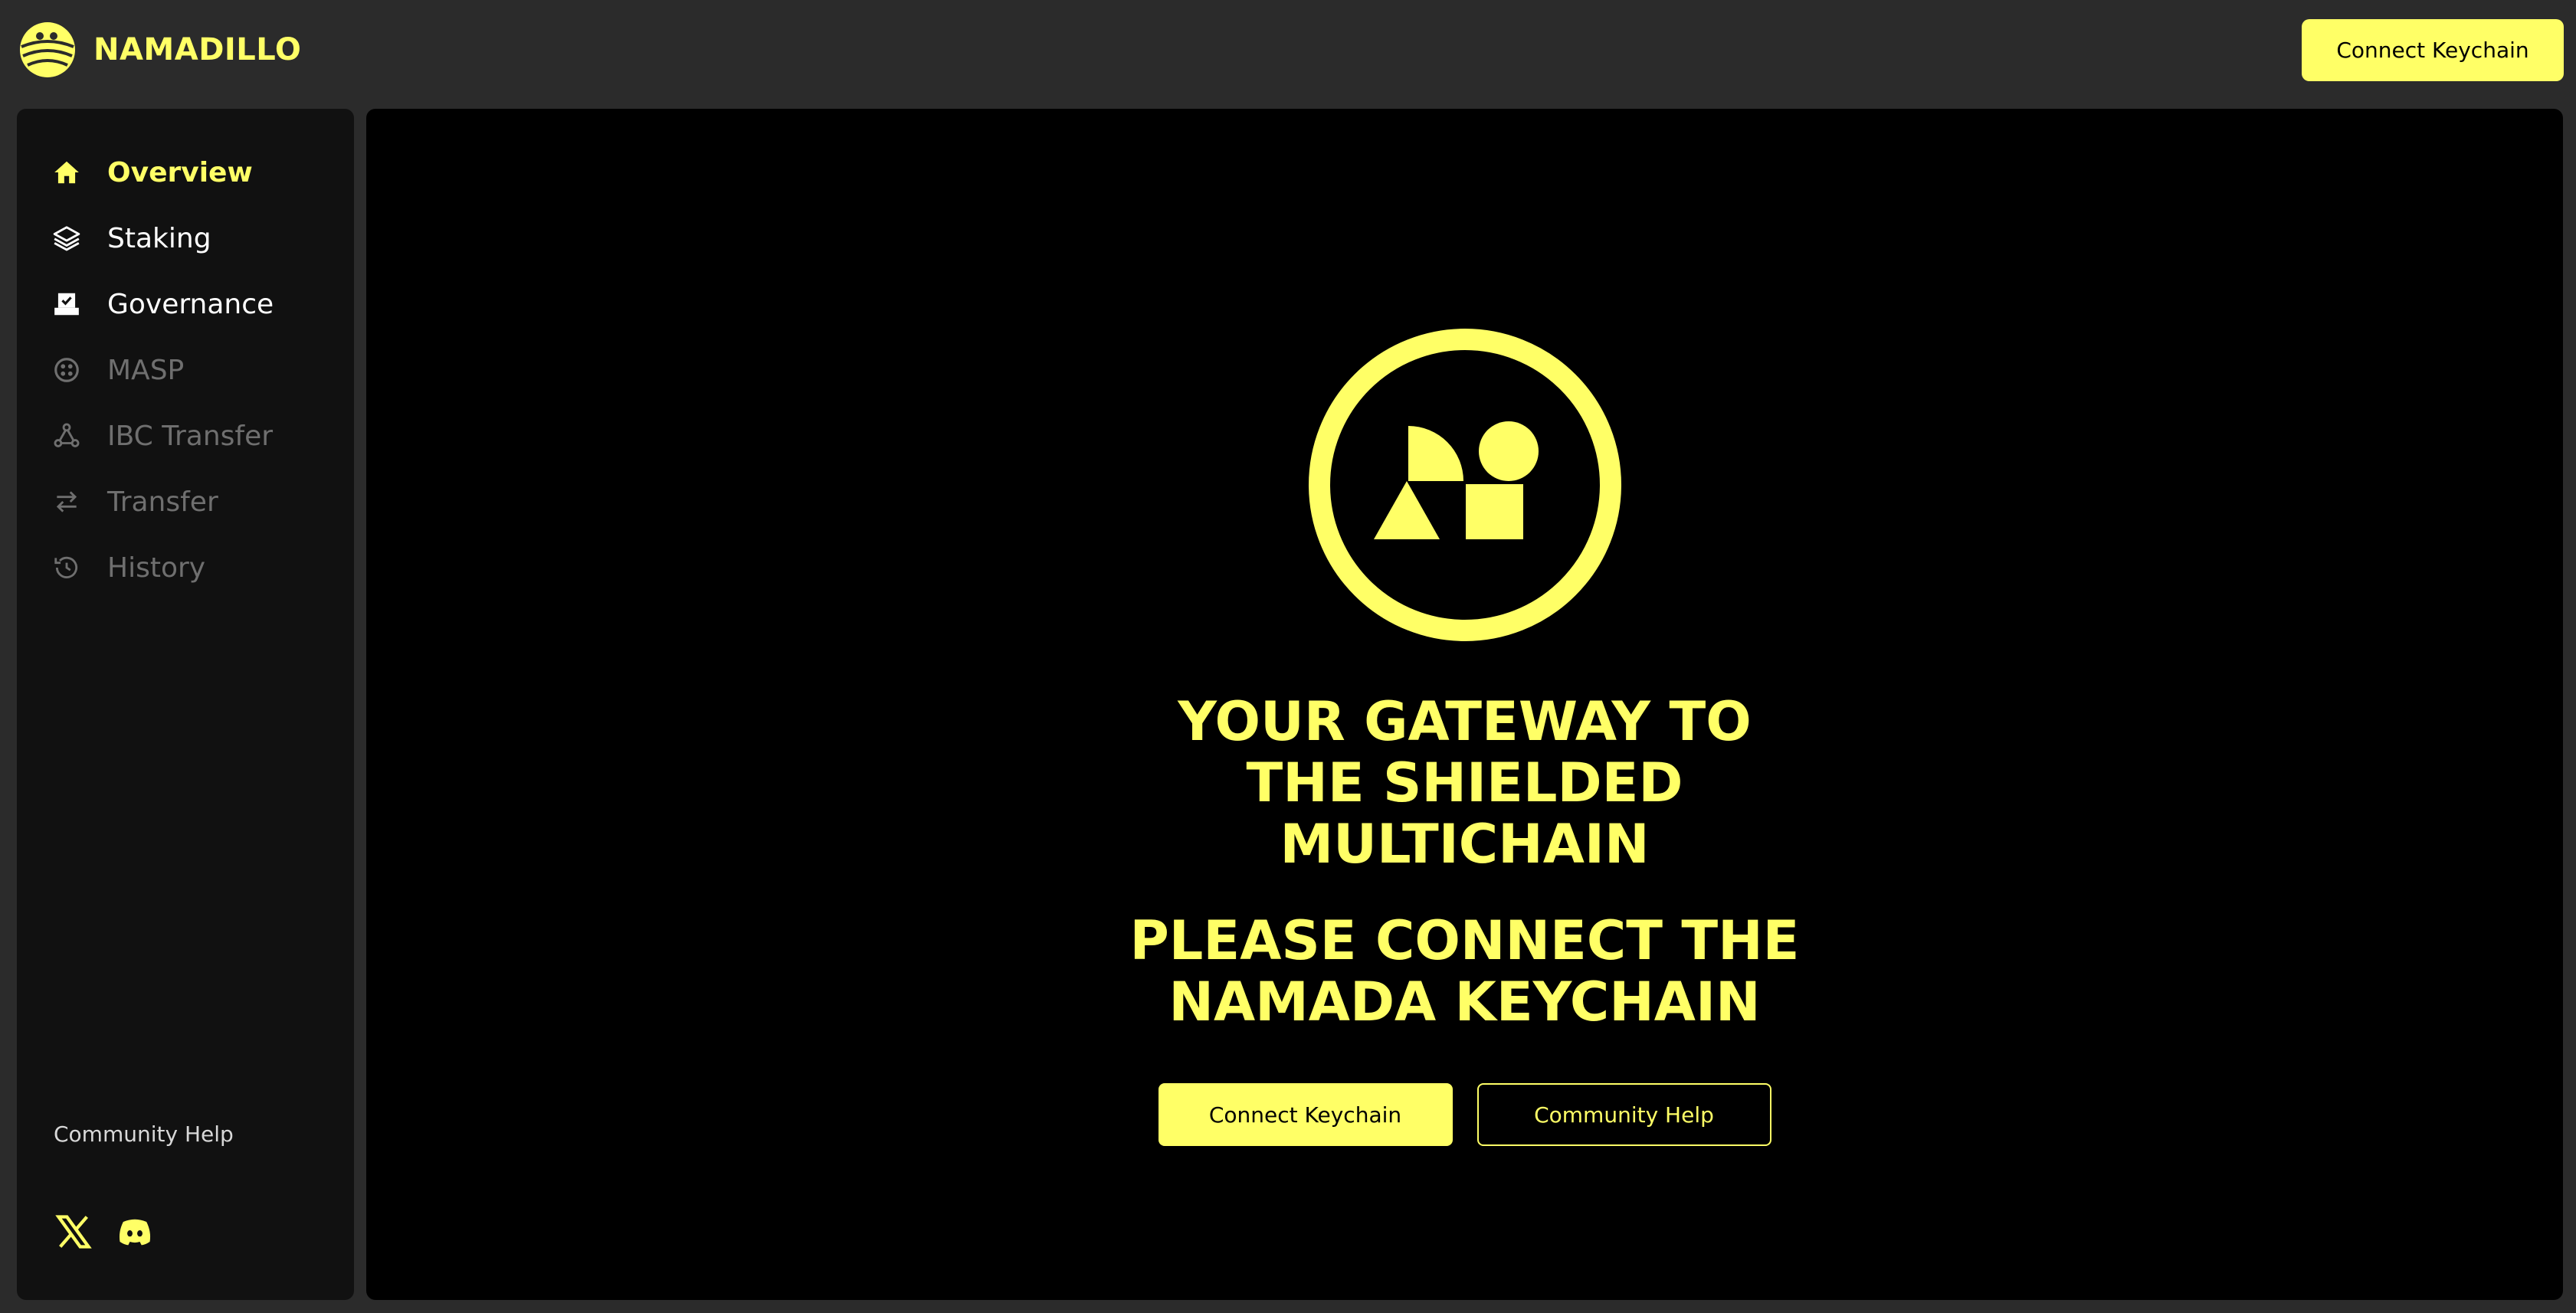 The image size is (2576, 1313). Describe the element at coordinates (156, 568) in the screenshot. I see `sidebar-item-label: History` at that location.